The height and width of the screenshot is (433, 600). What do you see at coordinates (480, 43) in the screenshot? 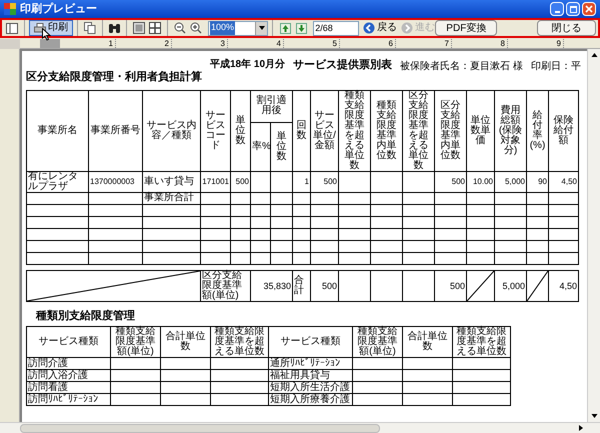
I see `ruler-label: 8` at bounding box center [480, 43].